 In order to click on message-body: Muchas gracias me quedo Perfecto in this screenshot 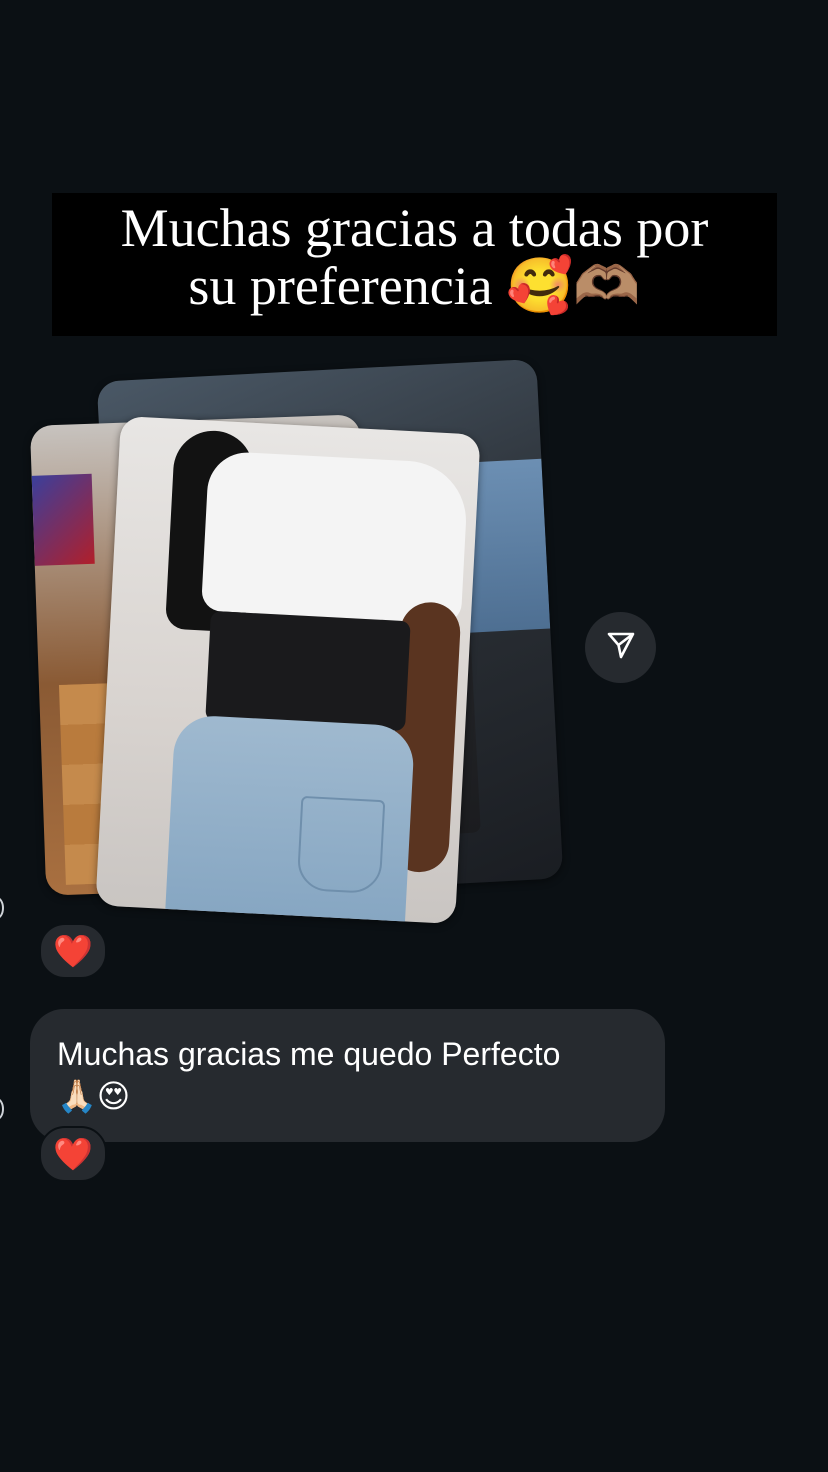, I will do `click(309, 1054)`.